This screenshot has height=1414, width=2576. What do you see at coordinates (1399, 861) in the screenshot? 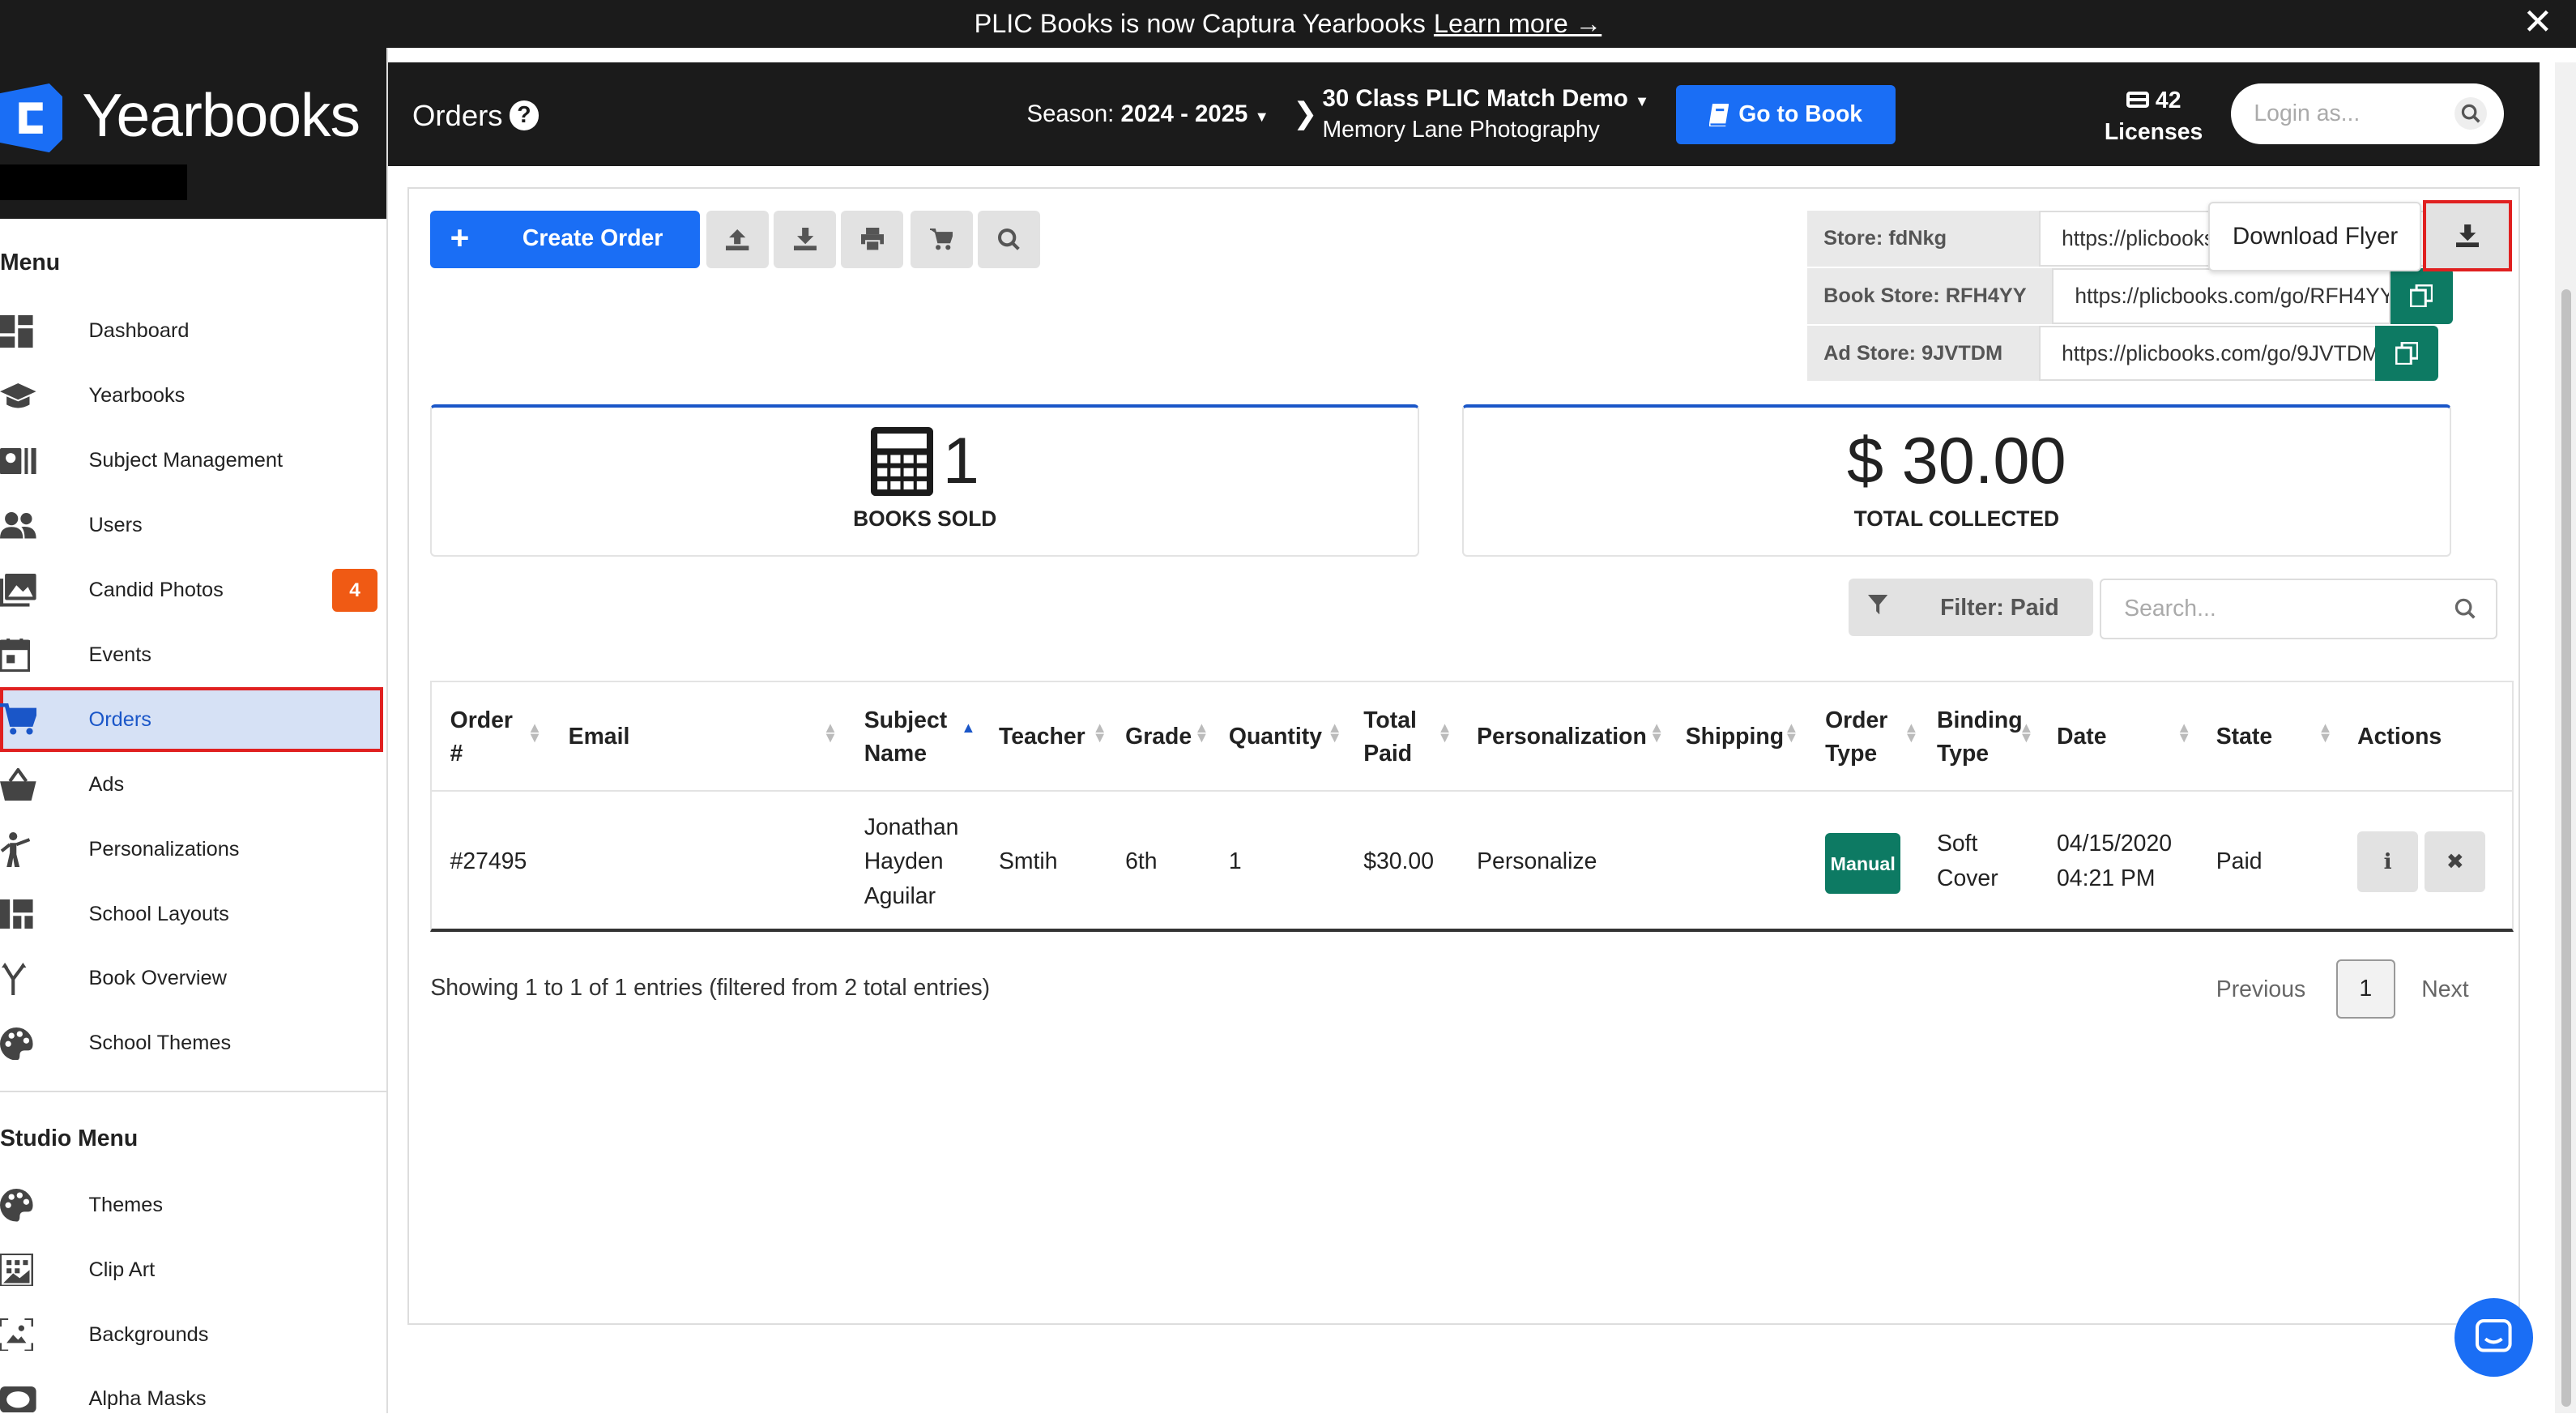
I see `cell-total-paid: $30.00` at bounding box center [1399, 861].